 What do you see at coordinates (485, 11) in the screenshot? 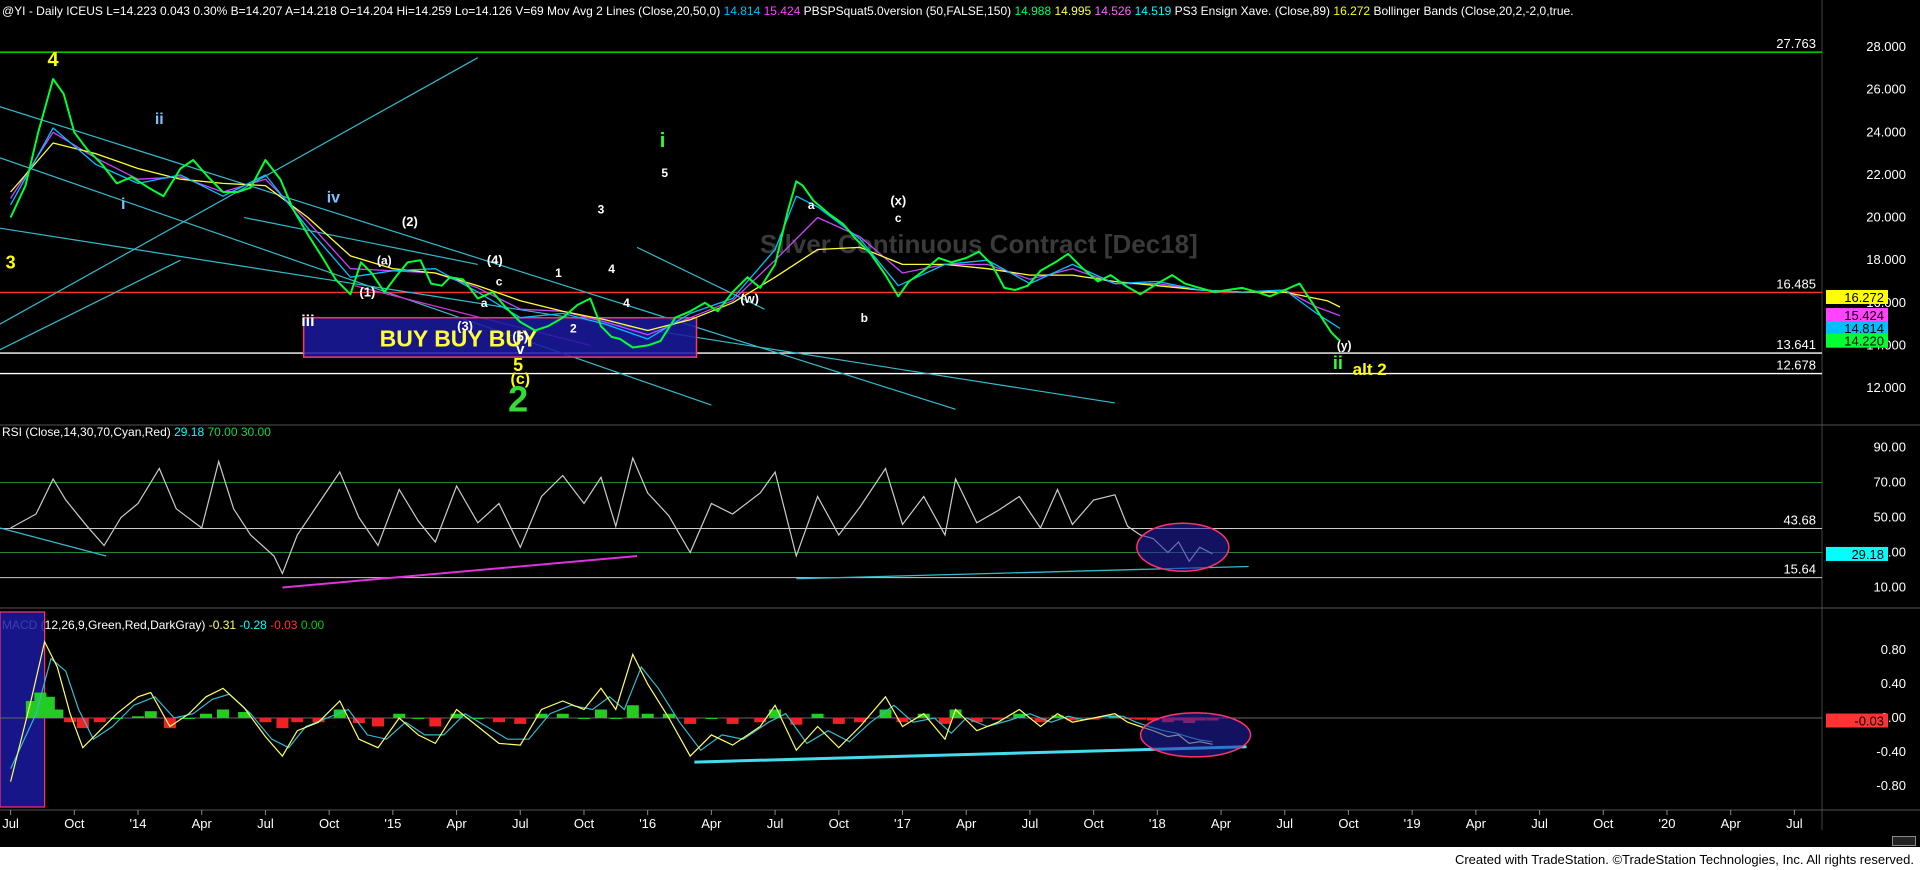
I see `header-stat-7: Lo=14.126` at bounding box center [485, 11].